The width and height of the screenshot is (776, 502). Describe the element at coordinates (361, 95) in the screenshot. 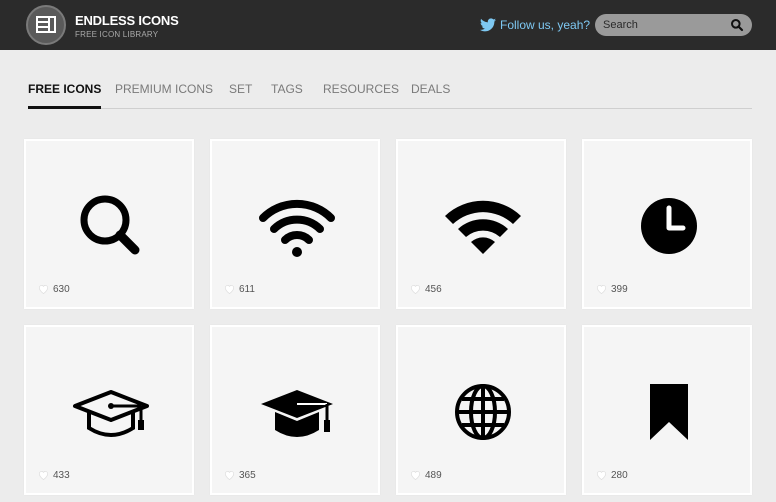

I see `tab-resources: RESOURCES` at that location.